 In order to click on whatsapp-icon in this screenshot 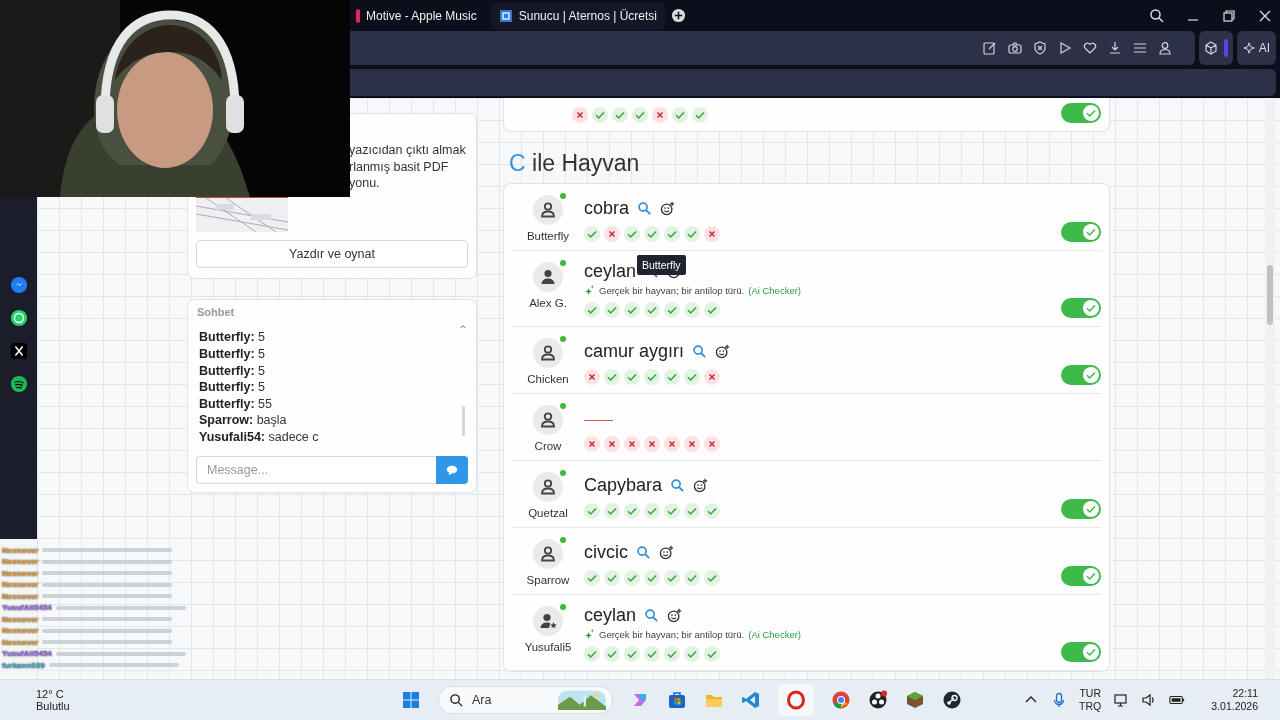, I will do `click(18, 318)`.